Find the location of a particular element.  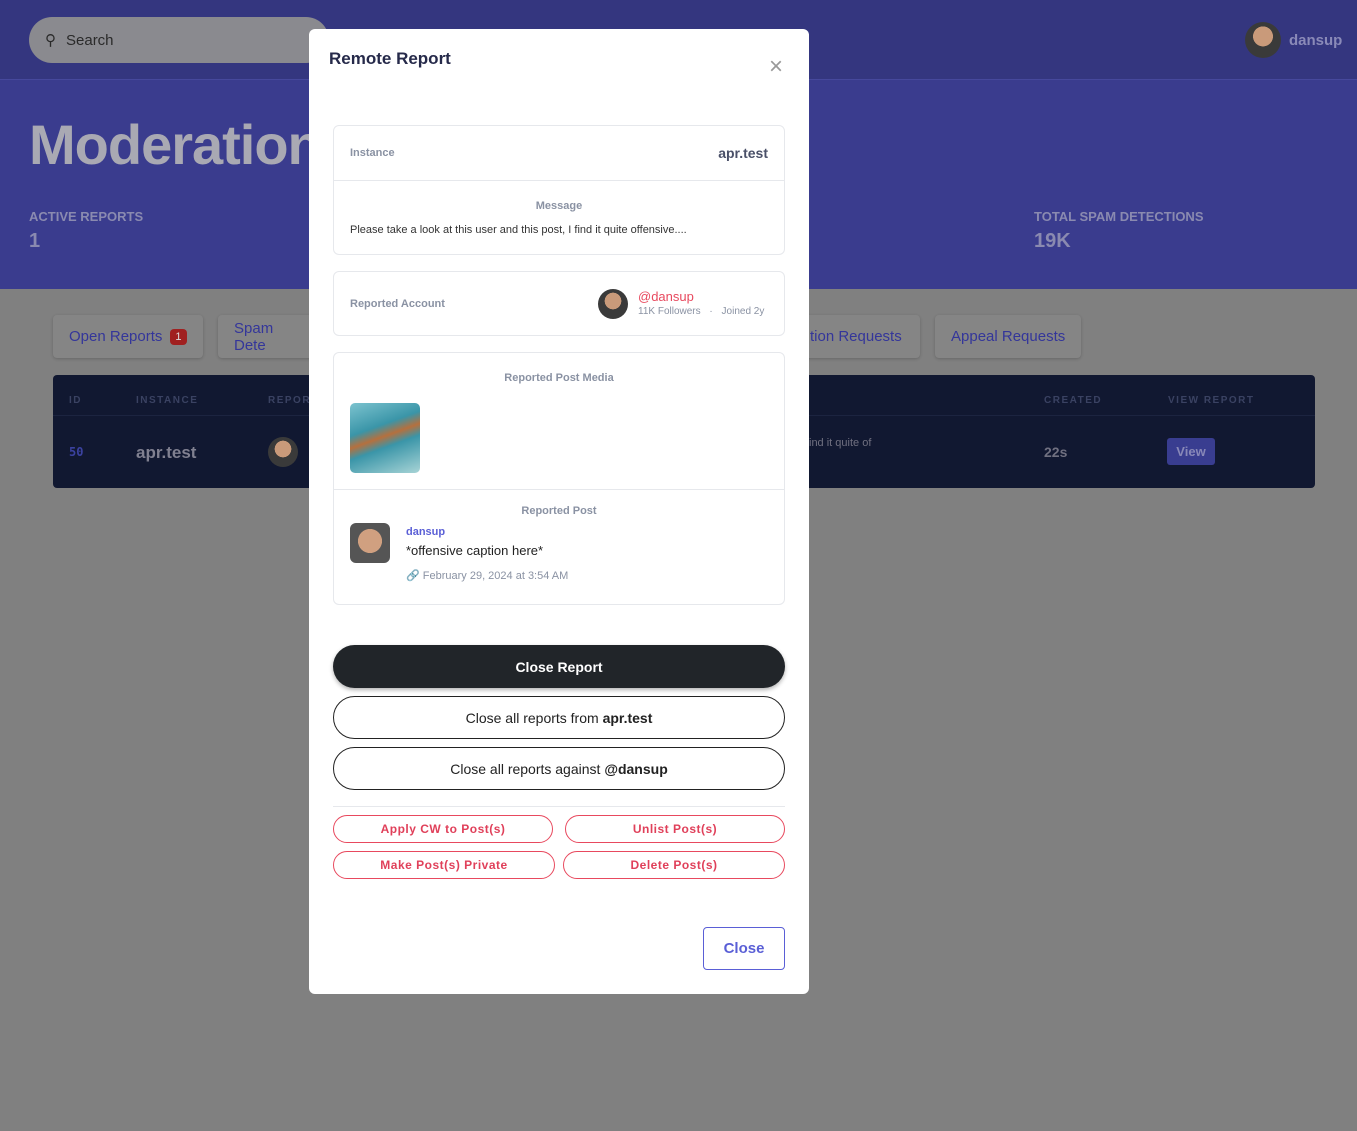

avatar is located at coordinates (1263, 40).